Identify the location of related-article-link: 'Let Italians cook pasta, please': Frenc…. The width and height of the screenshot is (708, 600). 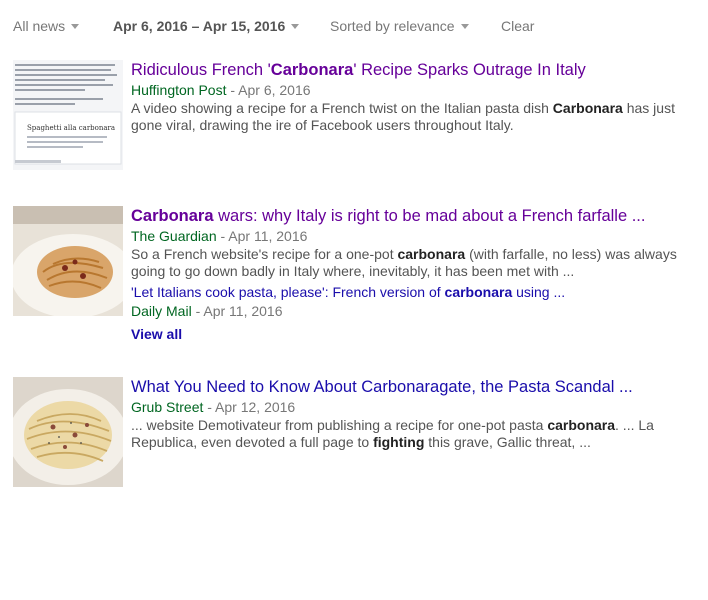
(406, 292).